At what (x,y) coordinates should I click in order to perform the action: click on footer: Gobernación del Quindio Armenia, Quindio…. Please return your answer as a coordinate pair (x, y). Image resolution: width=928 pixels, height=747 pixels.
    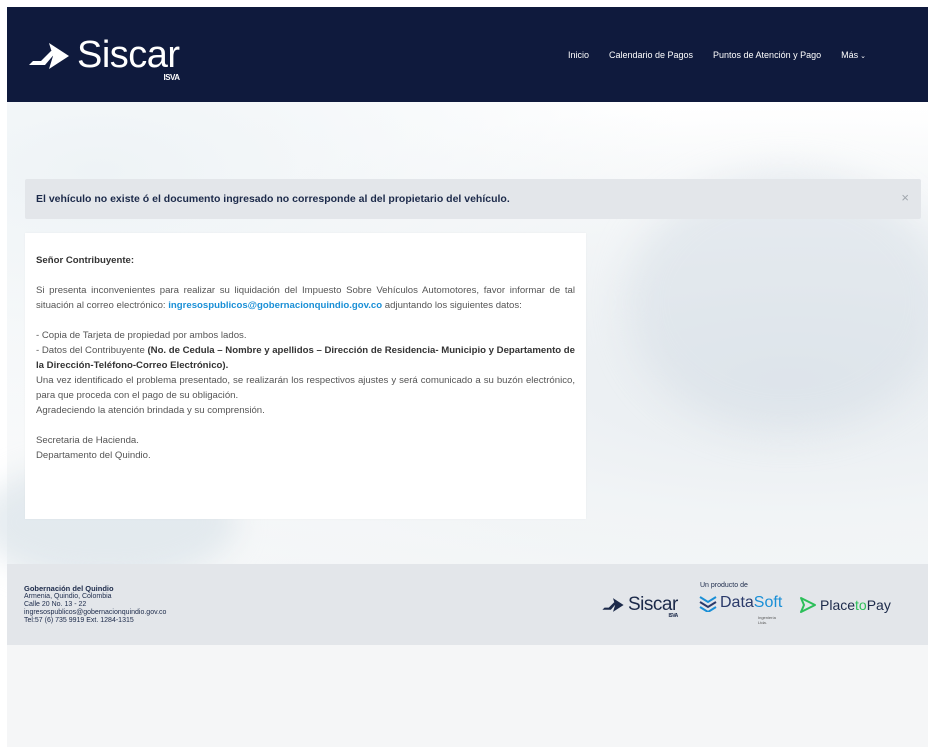
    Looking at the image, I should click on (467, 604).